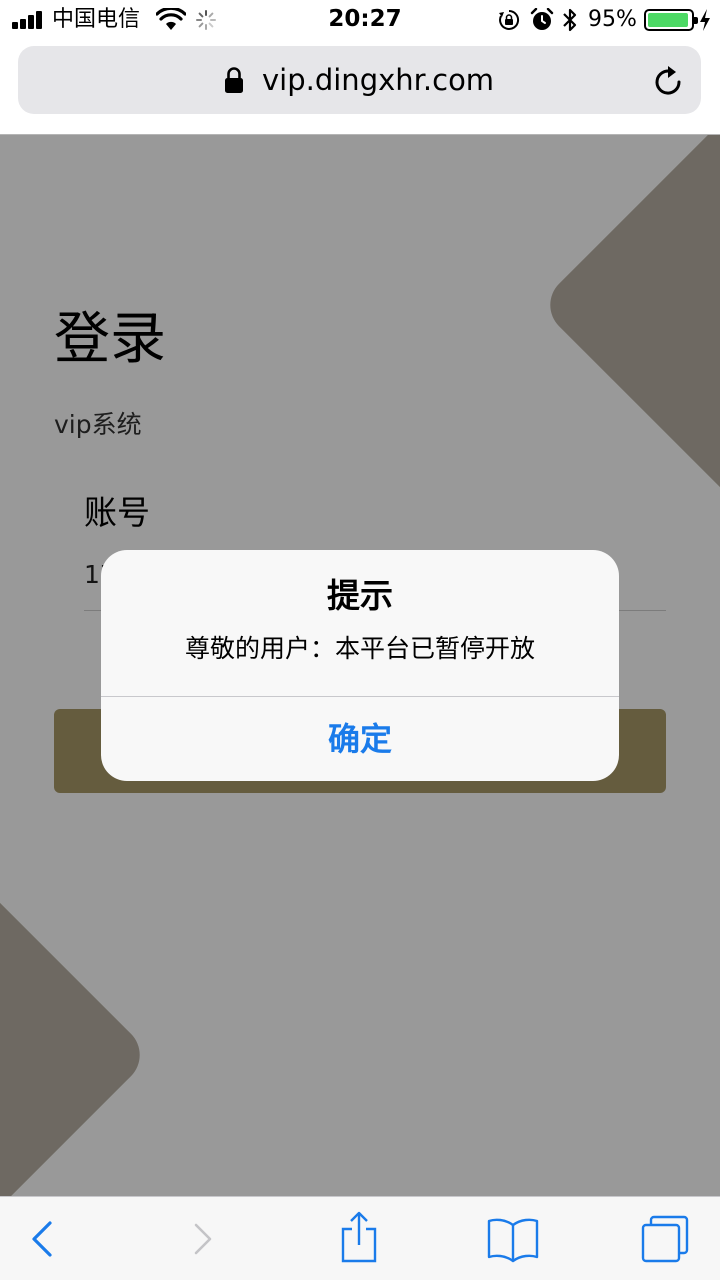  I want to click on battery-level-fill, so click(668, 20).